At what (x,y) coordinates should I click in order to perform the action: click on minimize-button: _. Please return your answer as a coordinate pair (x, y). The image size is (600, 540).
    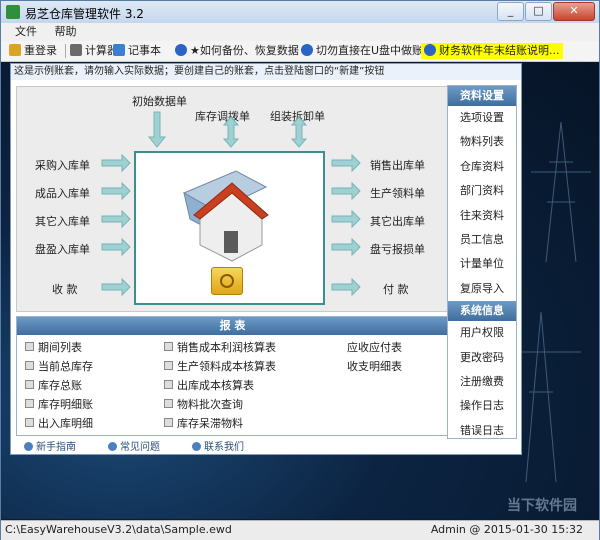
    Looking at the image, I should click on (510, 11).